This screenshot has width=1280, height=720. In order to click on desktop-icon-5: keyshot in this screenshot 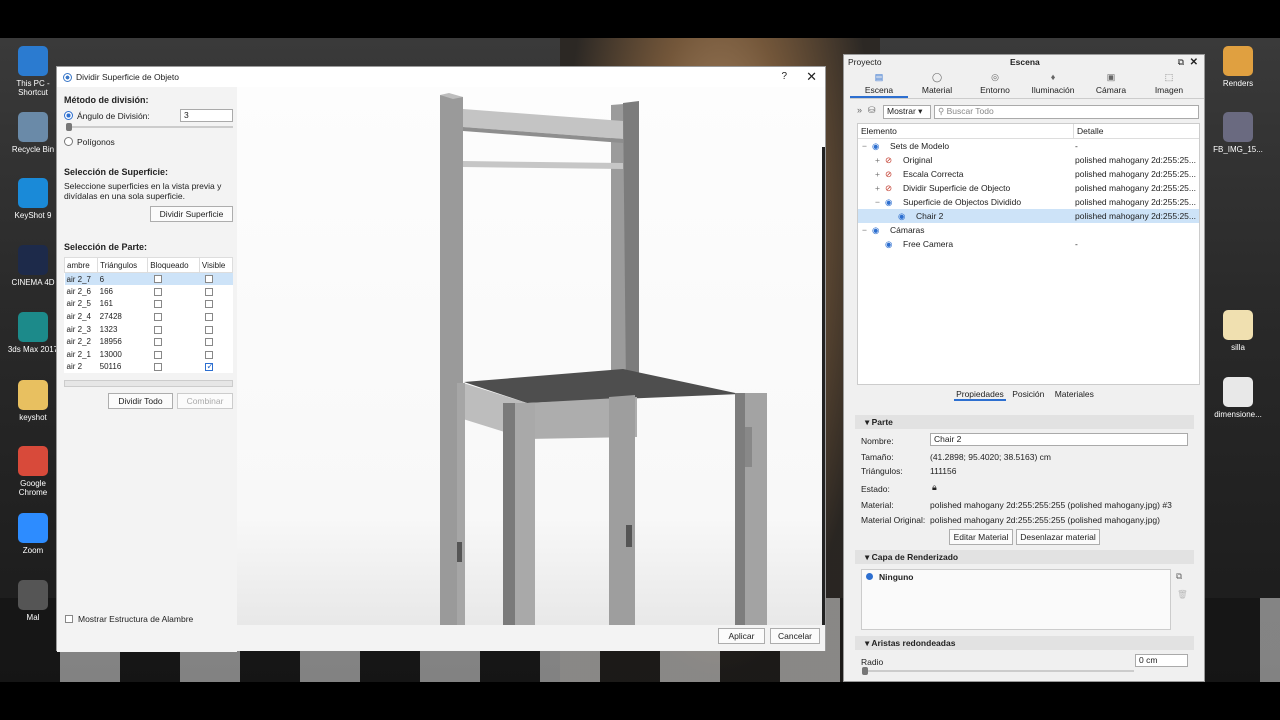, I will do `click(33, 401)`.